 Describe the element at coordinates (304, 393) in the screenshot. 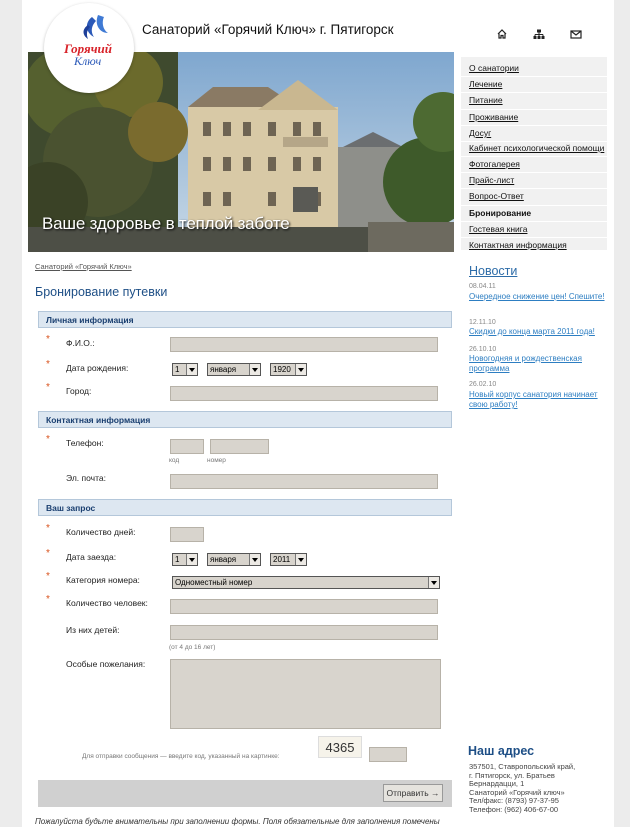

I see `city-input` at that location.